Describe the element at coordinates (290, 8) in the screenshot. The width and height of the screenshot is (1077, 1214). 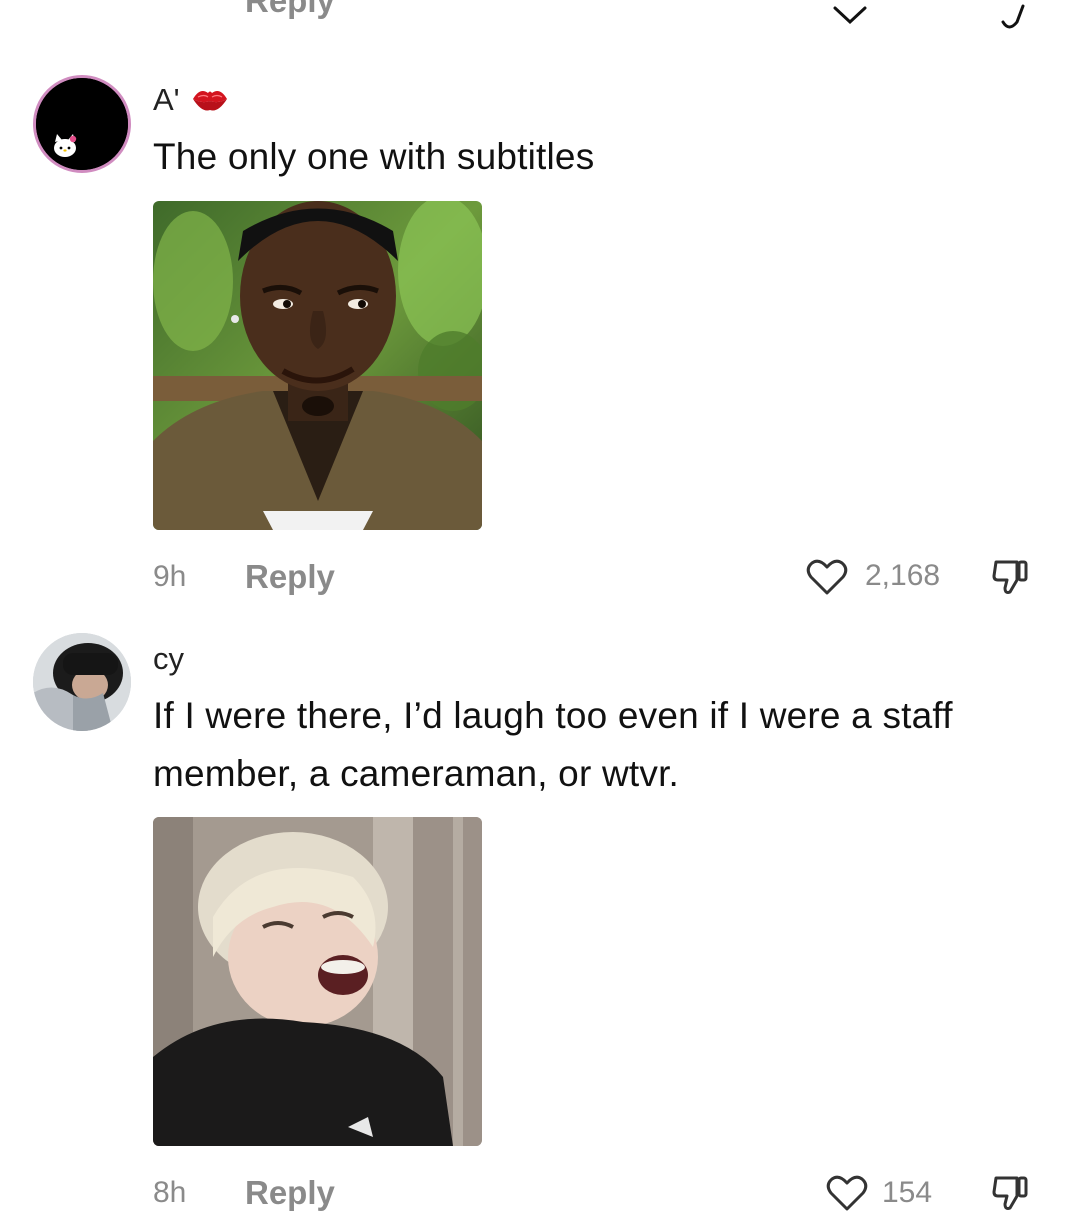
I see `previous-reply-button: Reply` at that location.